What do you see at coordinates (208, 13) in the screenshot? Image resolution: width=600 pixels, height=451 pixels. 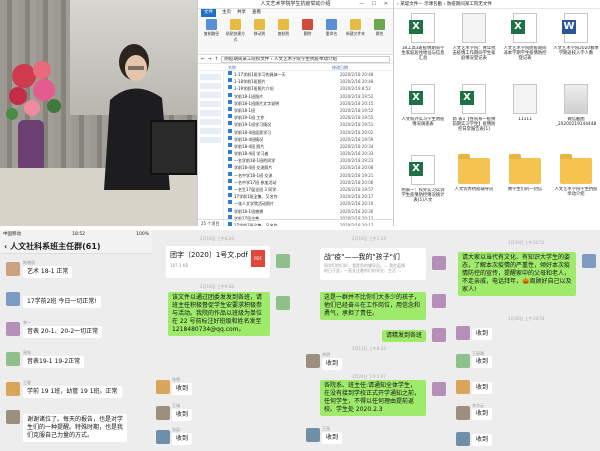 I see `tab-file: 文件` at bounding box center [208, 13].